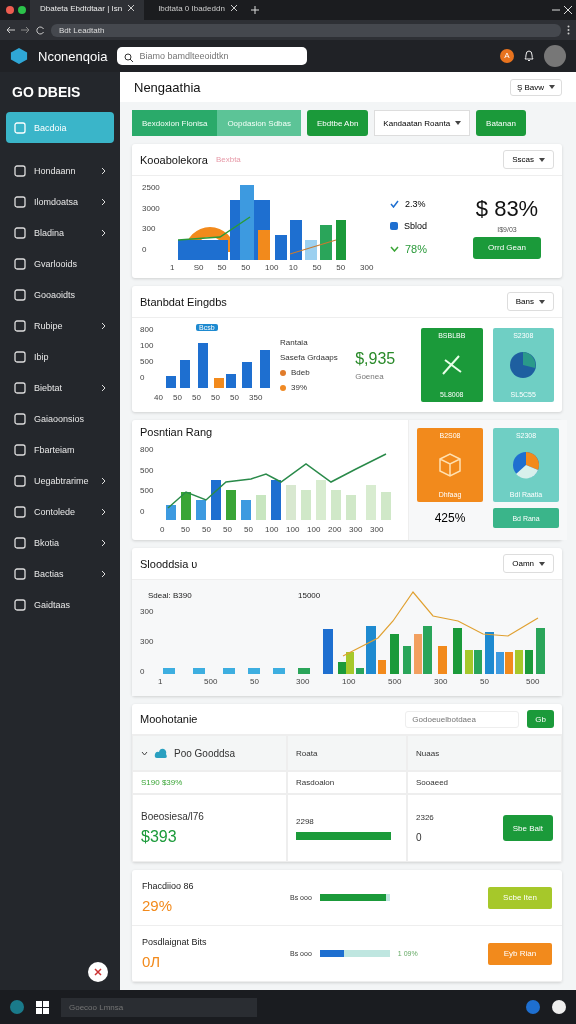 Image resolution: width=576 pixels, height=1024 pixels. What do you see at coordinates (144, 753) in the screenshot?
I see `chevron-down-icon` at bounding box center [144, 753].